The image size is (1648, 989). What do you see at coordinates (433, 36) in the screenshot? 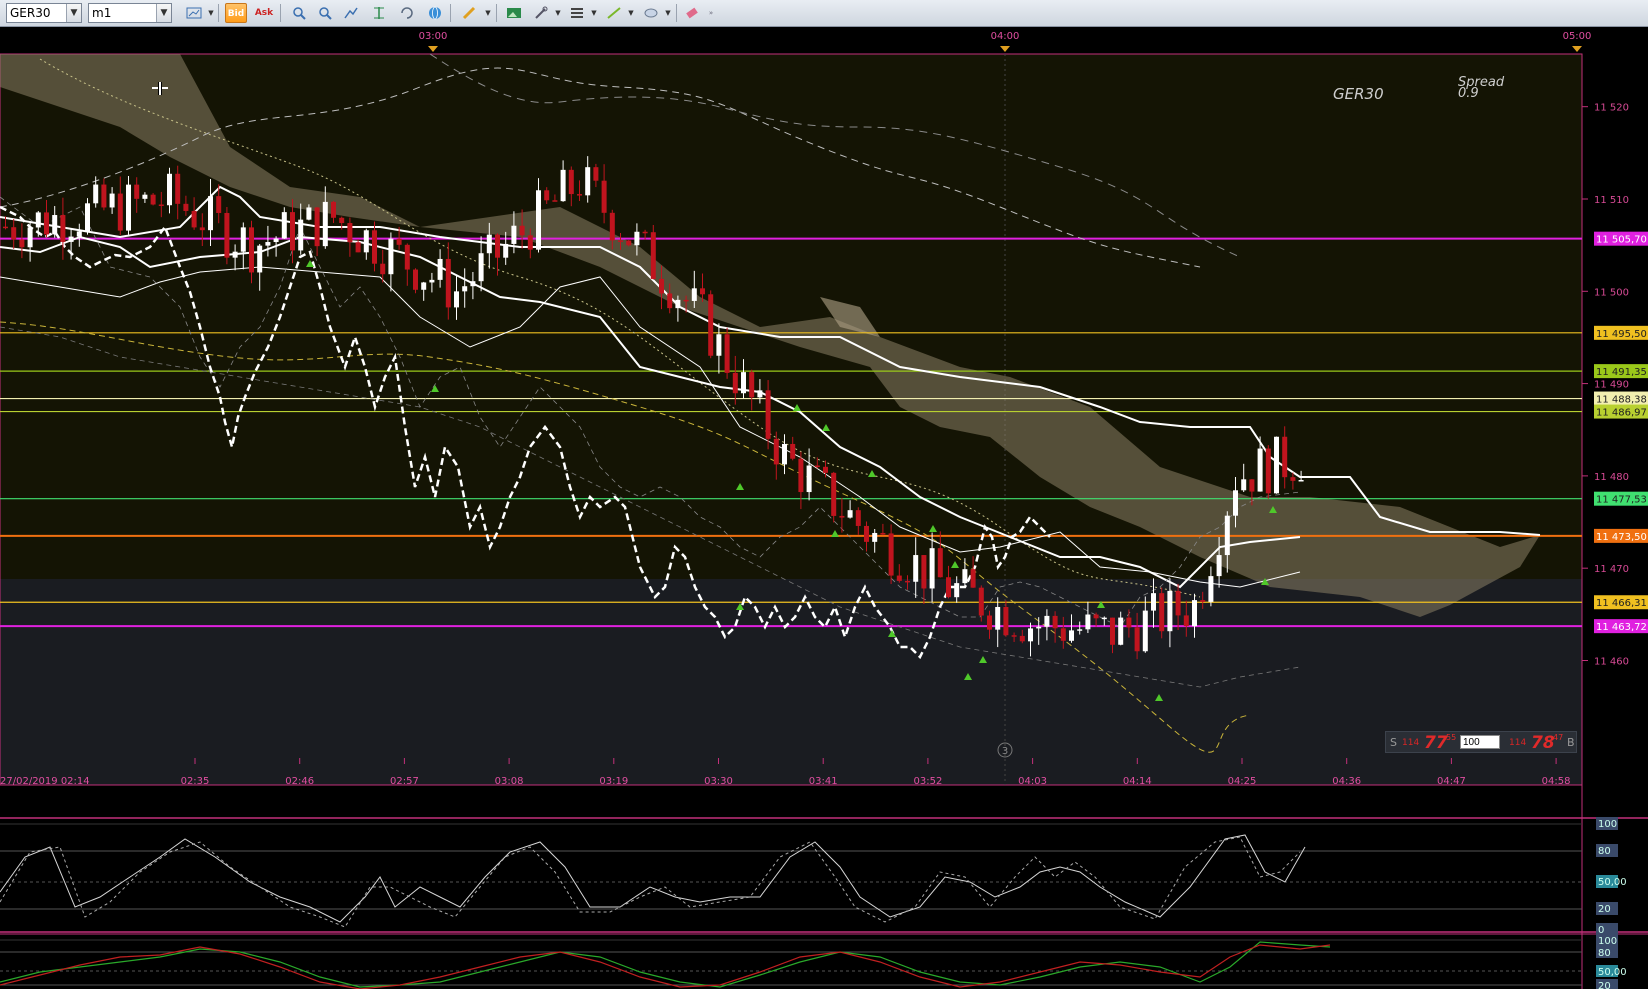
I see `top-time-label: 03:00` at bounding box center [433, 36].